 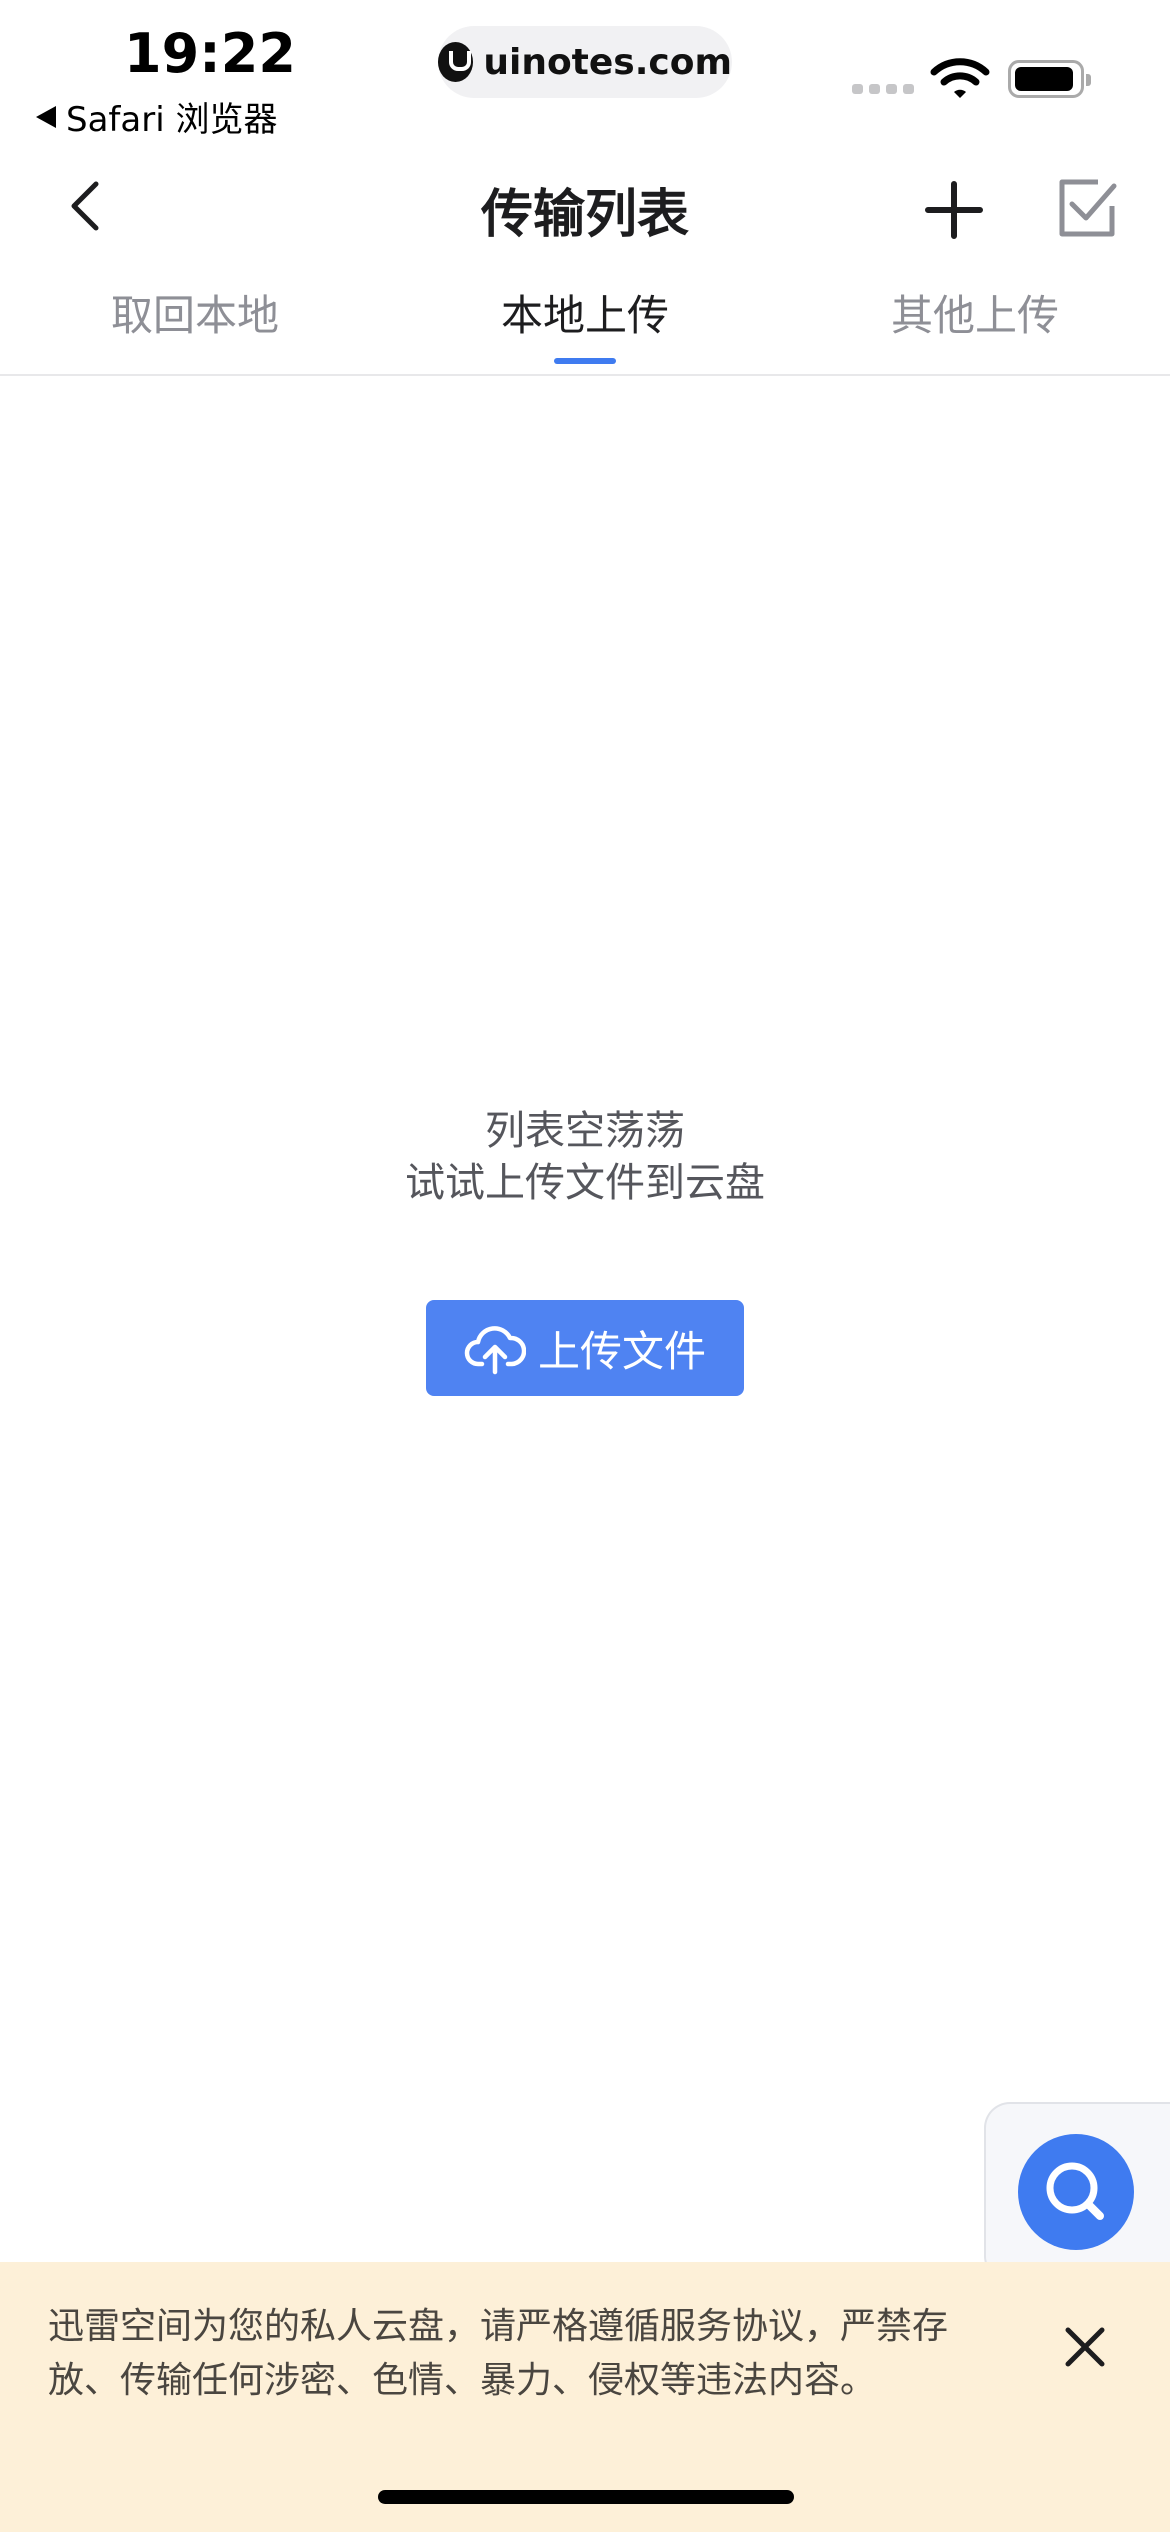 I want to click on back-triangle-icon, so click(x=46, y=116).